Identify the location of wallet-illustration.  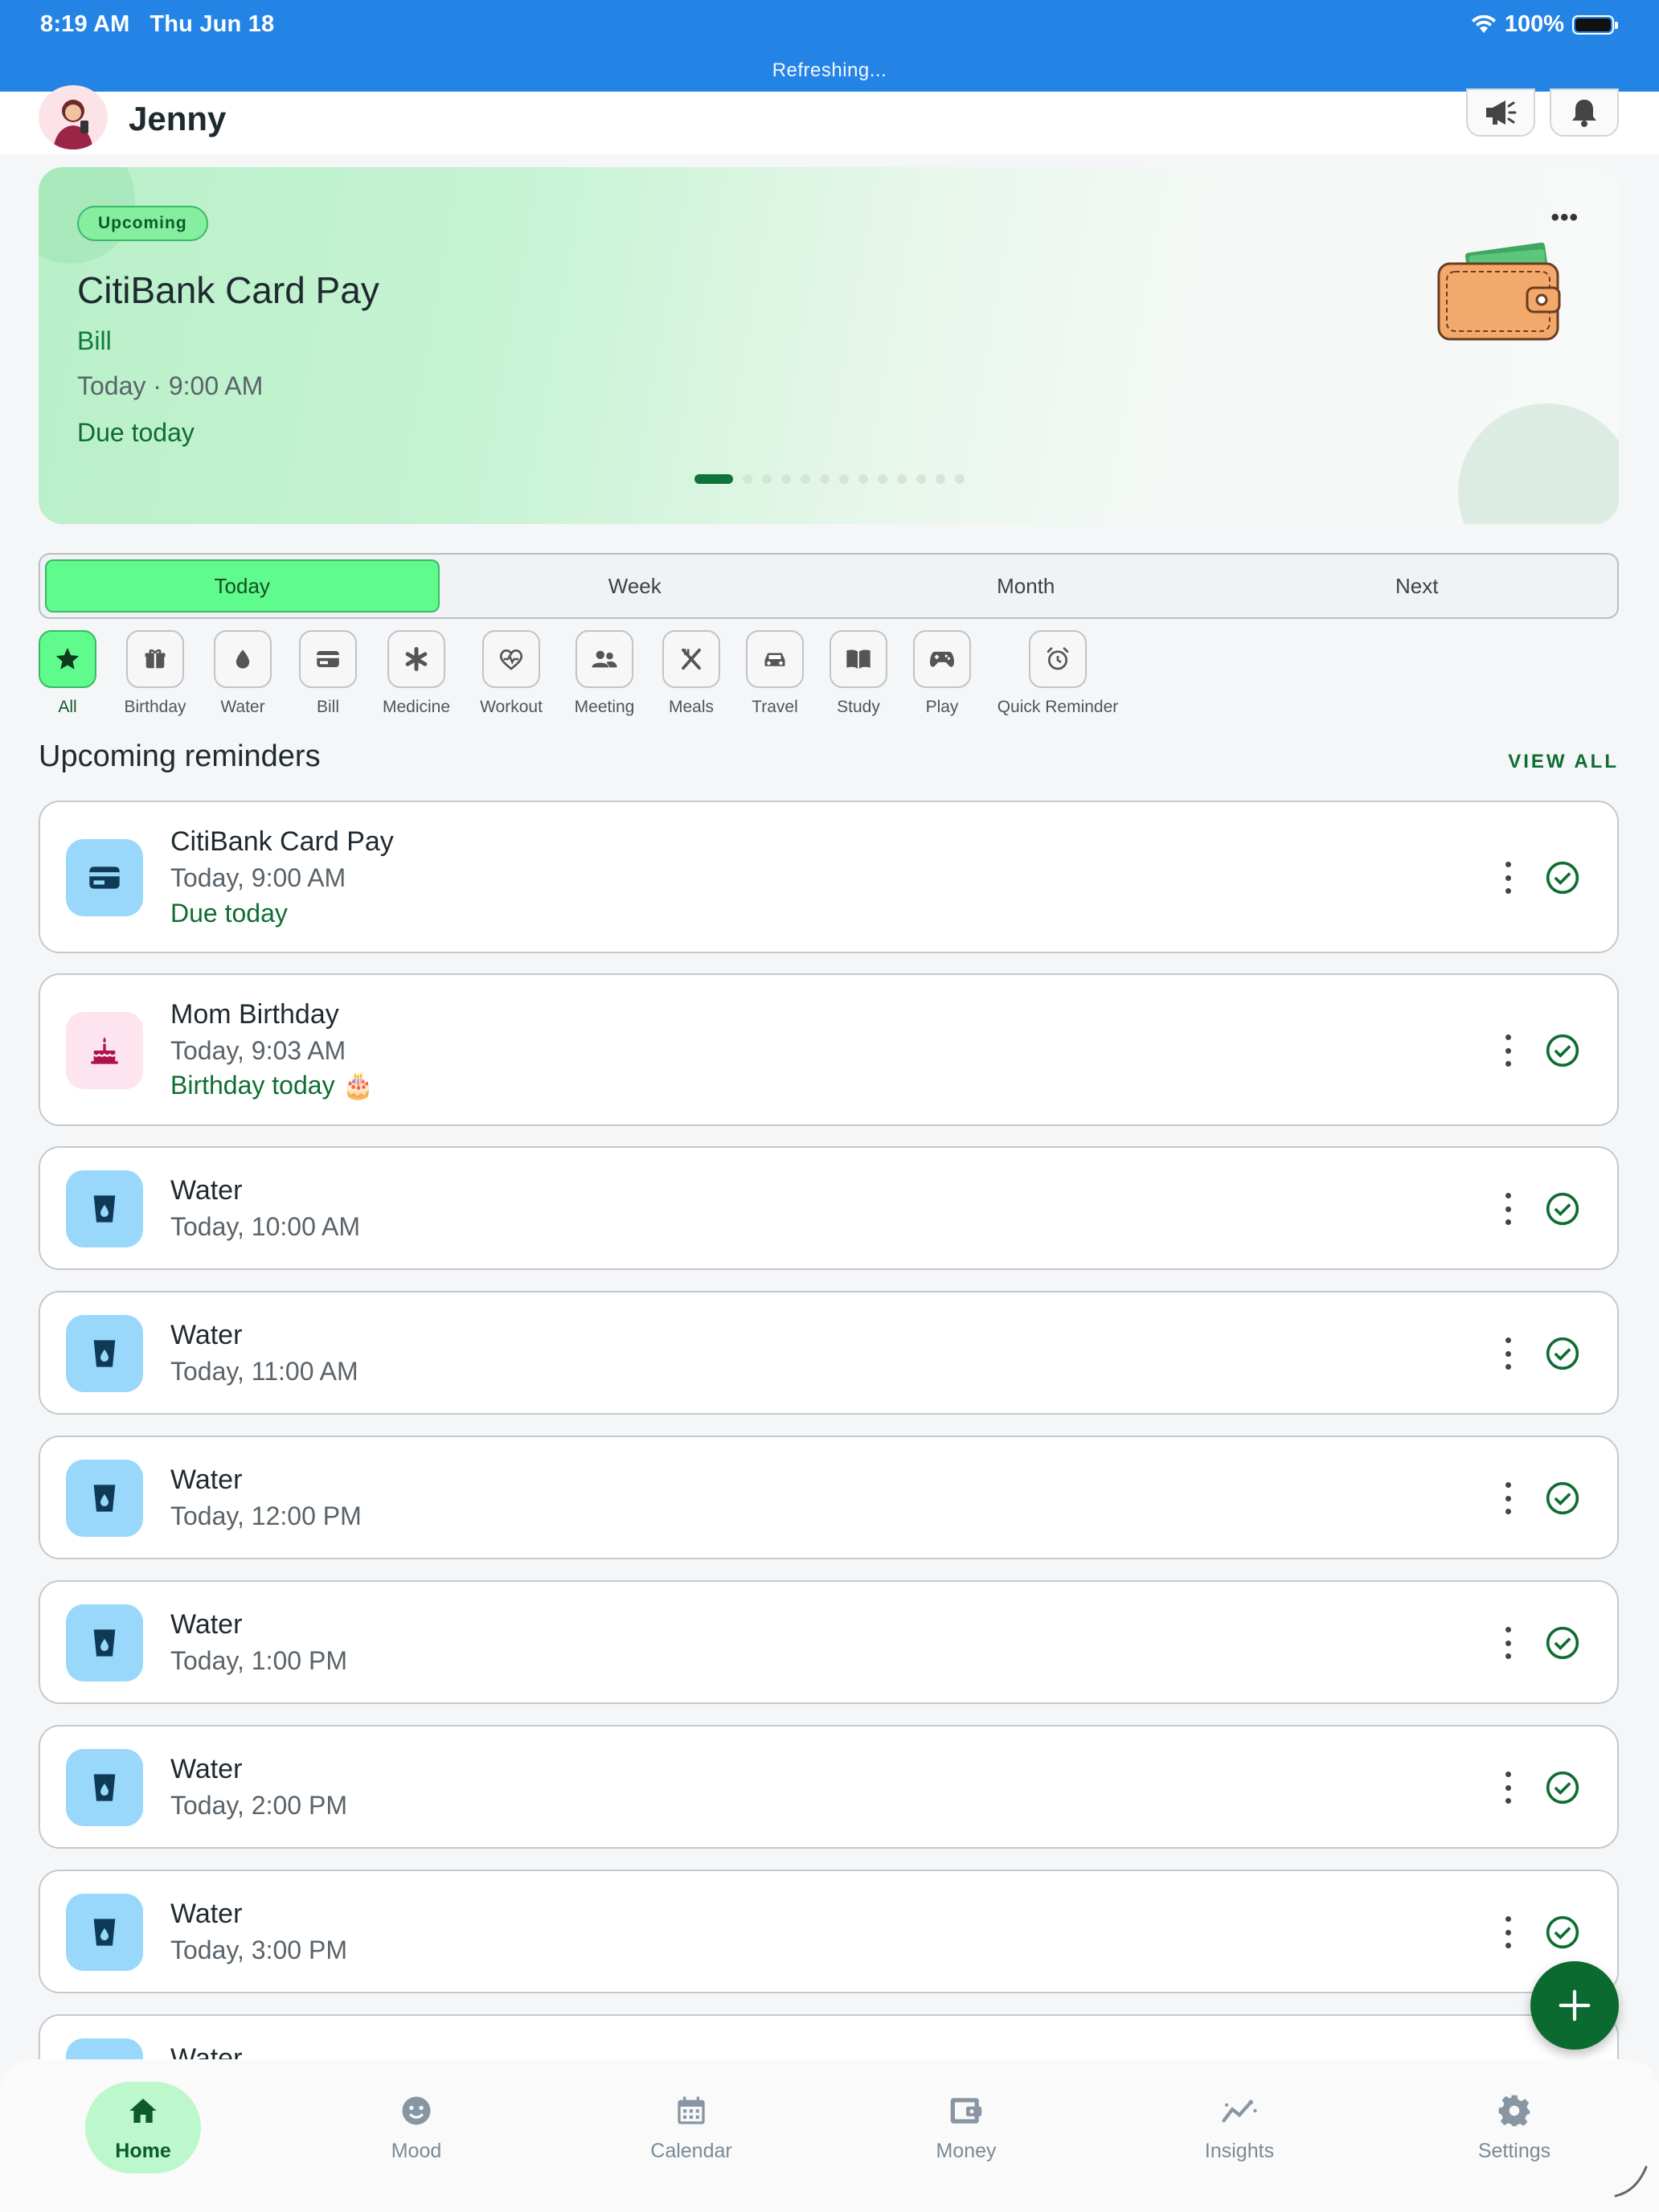
(1499, 291).